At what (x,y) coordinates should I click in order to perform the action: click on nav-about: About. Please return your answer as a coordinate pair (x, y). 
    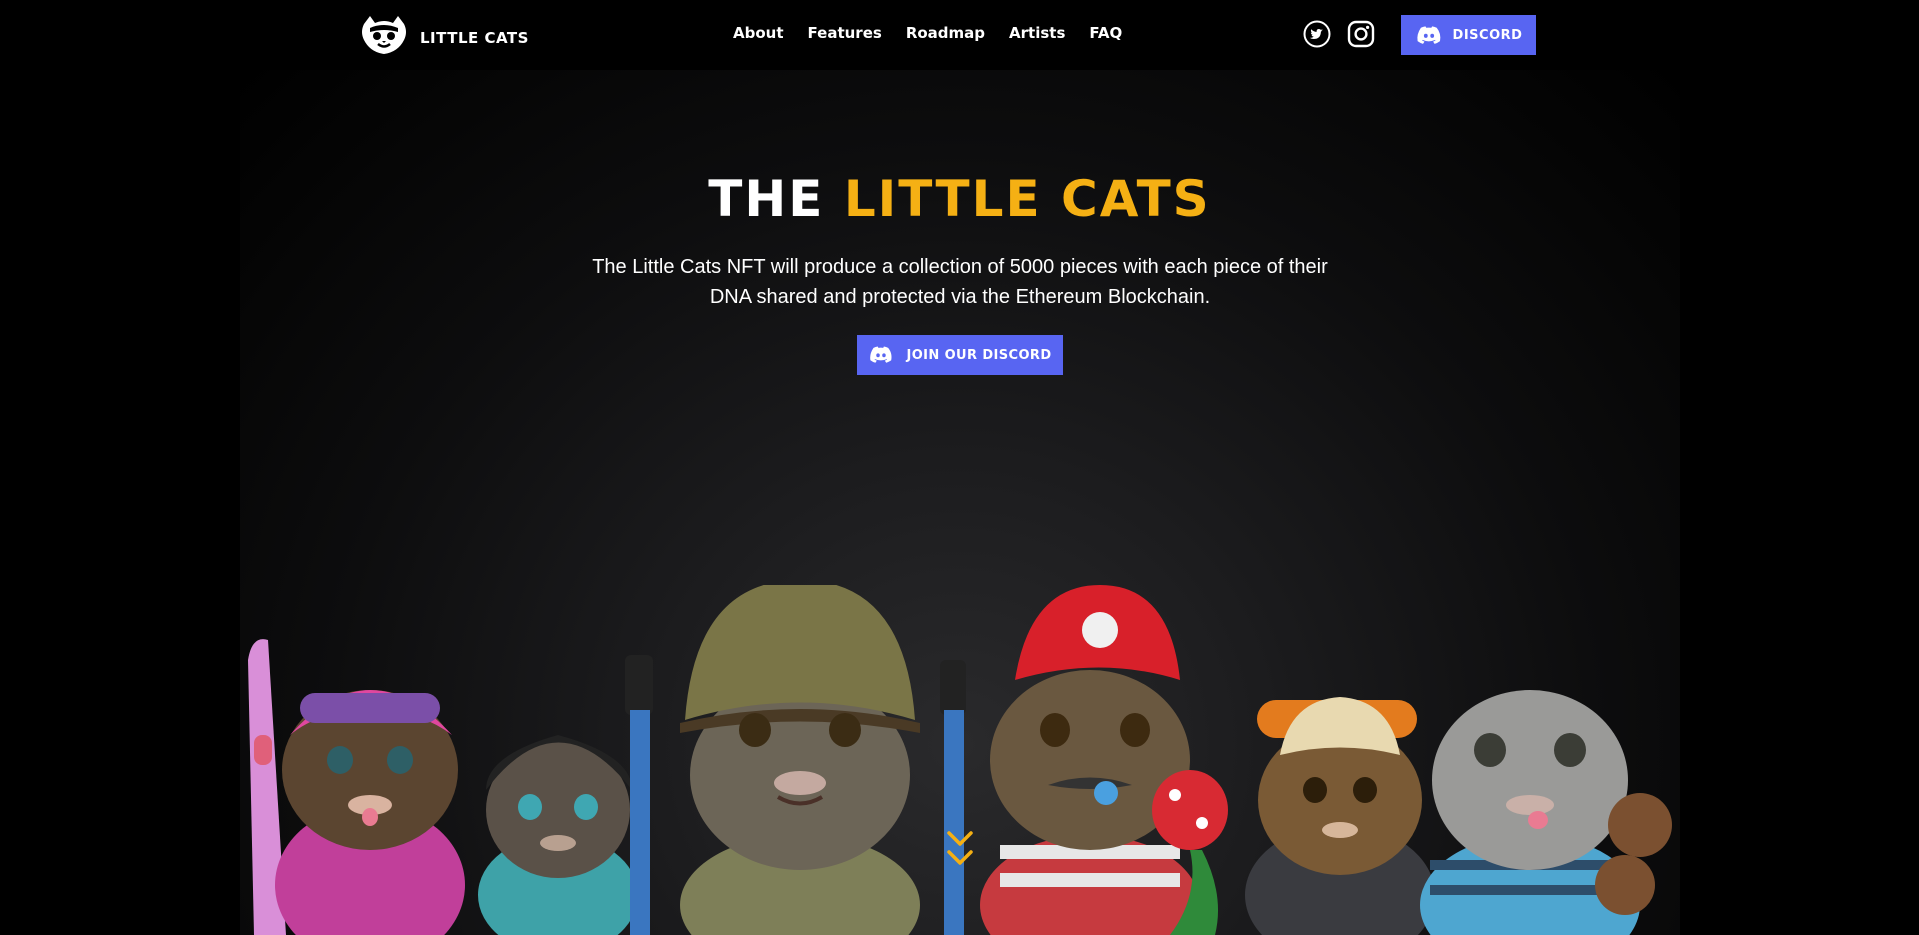
    Looking at the image, I should click on (758, 33).